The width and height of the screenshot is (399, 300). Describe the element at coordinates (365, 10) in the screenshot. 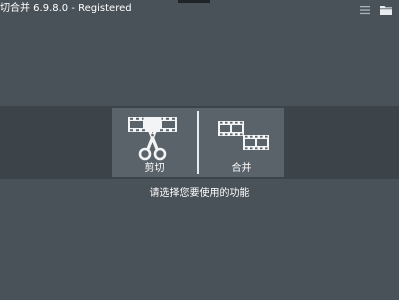

I see `hamburger-menu-icon` at that location.